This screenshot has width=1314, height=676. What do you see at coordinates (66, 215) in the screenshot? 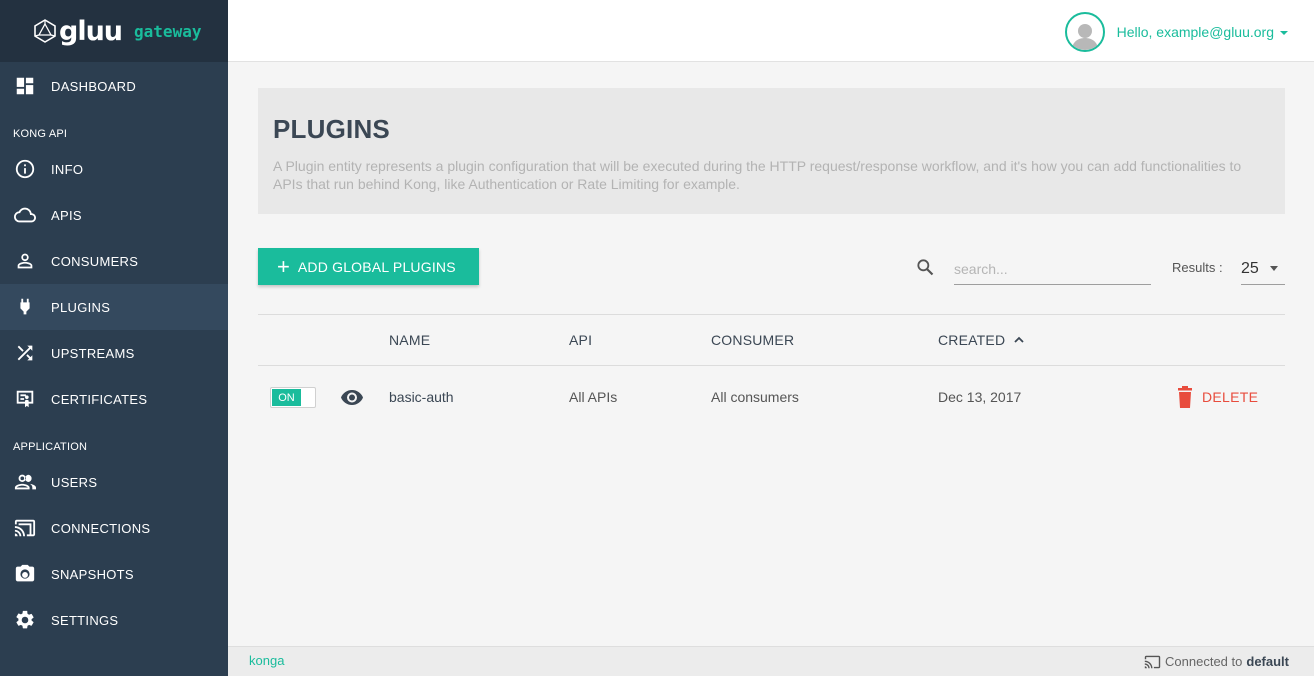
I see `sidebar-item-label: APIS` at bounding box center [66, 215].